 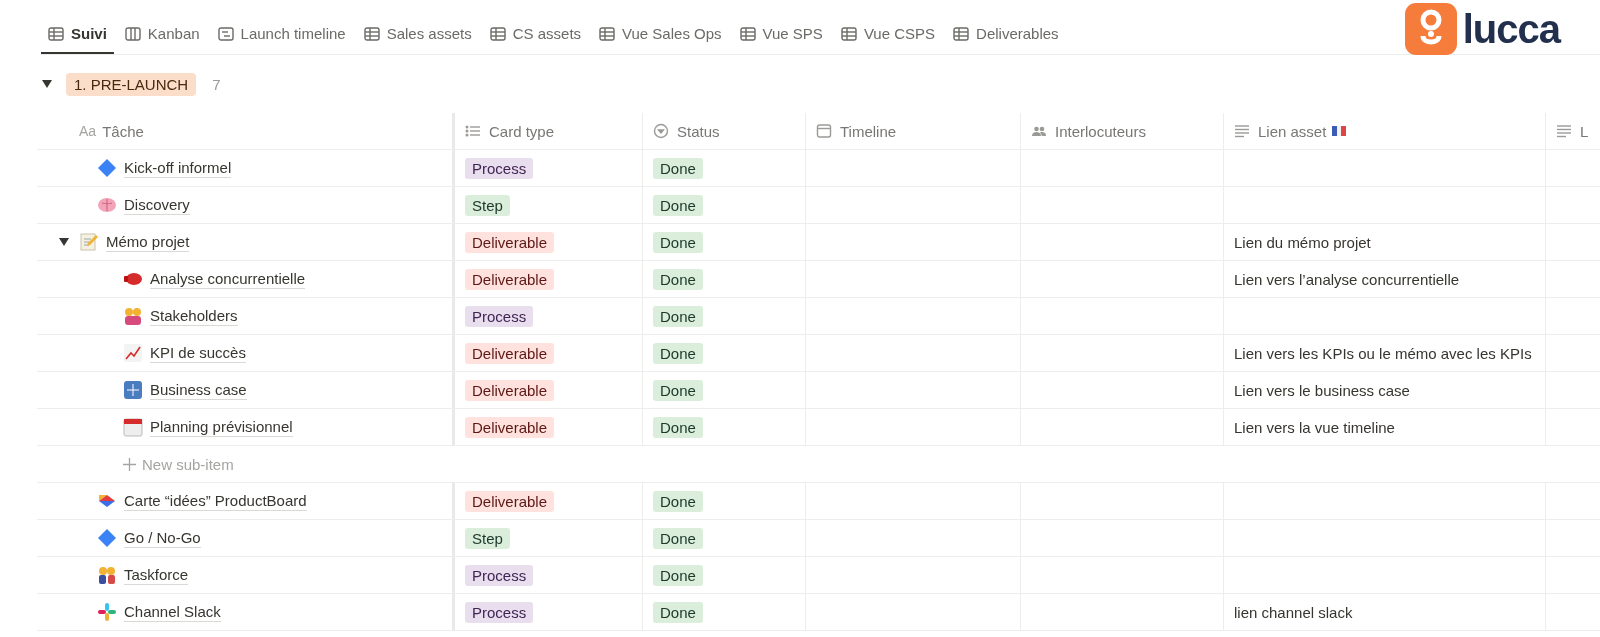 What do you see at coordinates (198, 390) in the screenshot?
I see `task-name: Business case` at bounding box center [198, 390].